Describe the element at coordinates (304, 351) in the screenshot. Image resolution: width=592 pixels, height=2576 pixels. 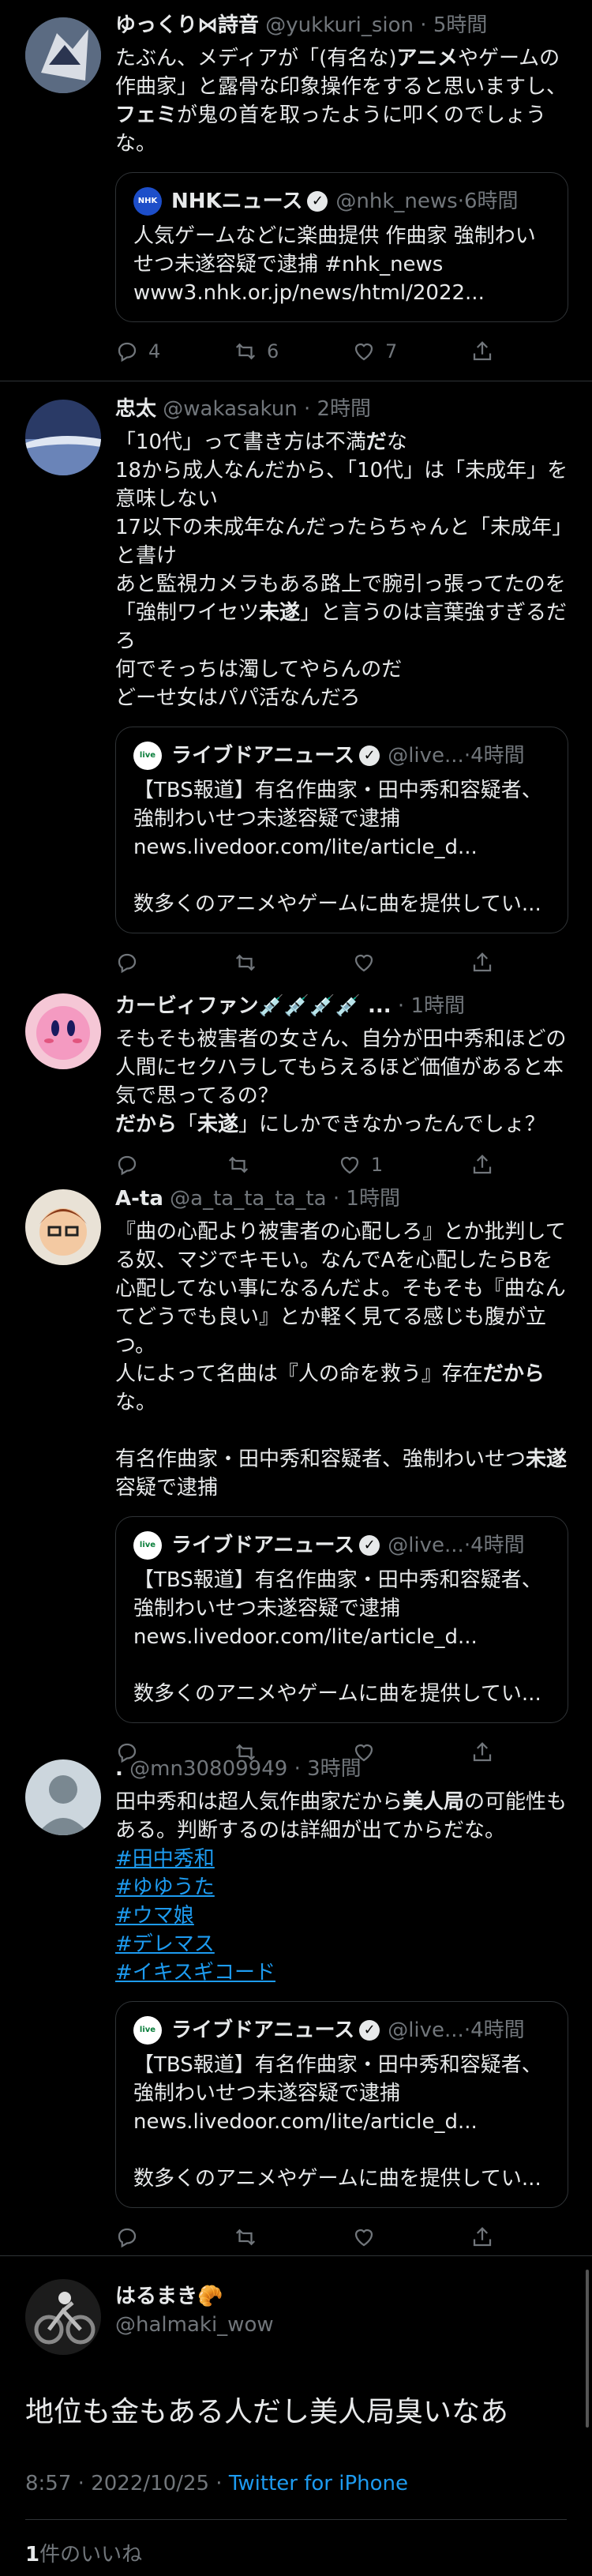
I see `tweet-actions: 4 6 7` at that location.